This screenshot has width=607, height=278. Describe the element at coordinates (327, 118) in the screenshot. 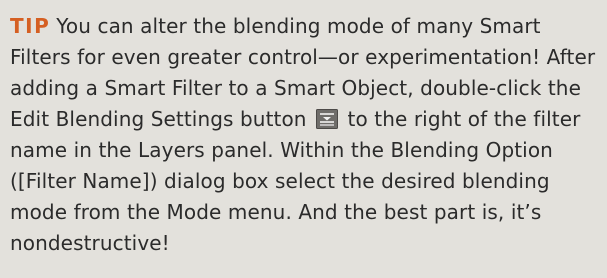

I see `edit-blending-settings-icon` at that location.